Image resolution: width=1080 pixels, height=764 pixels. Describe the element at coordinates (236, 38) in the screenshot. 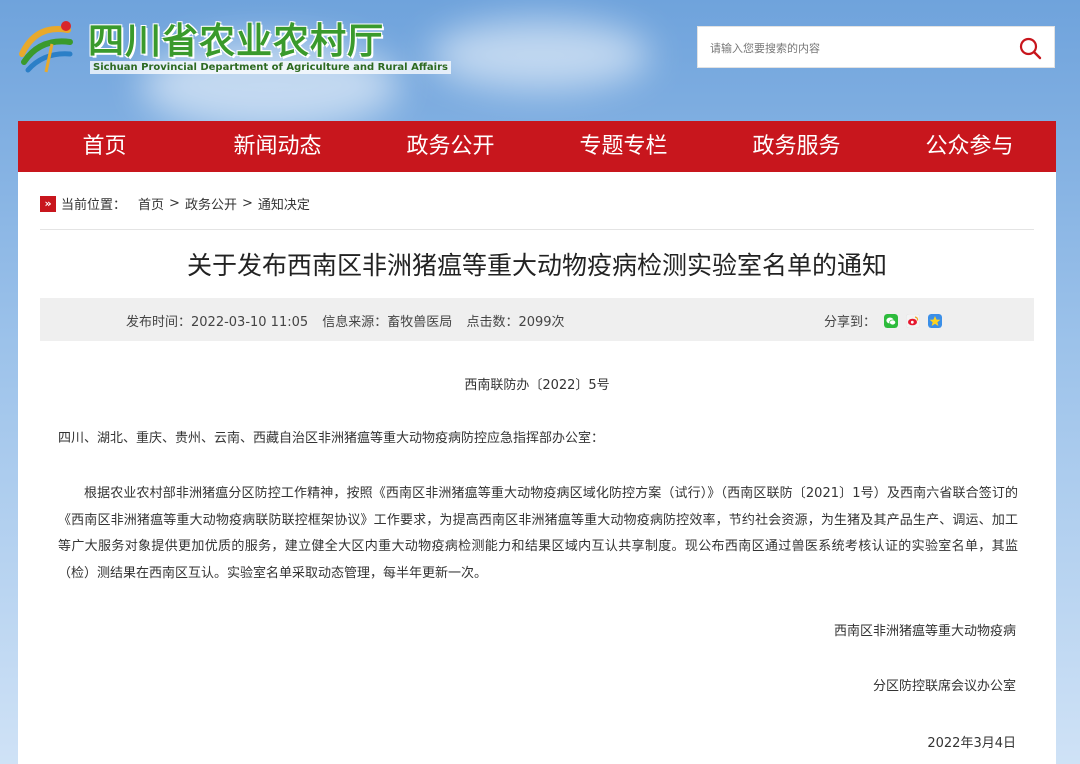

I see `site-logo-title: 四川省农业农村厅` at that location.